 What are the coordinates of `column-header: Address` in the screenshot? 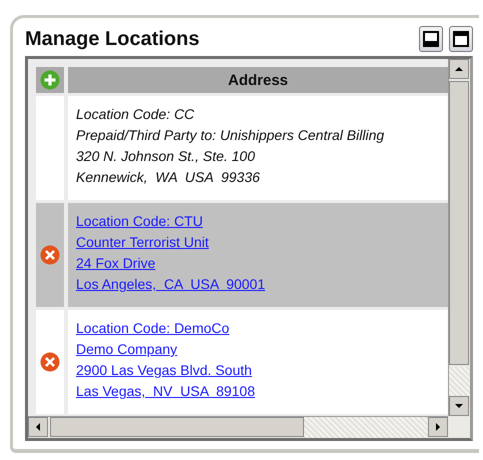 It's located at (258, 80).